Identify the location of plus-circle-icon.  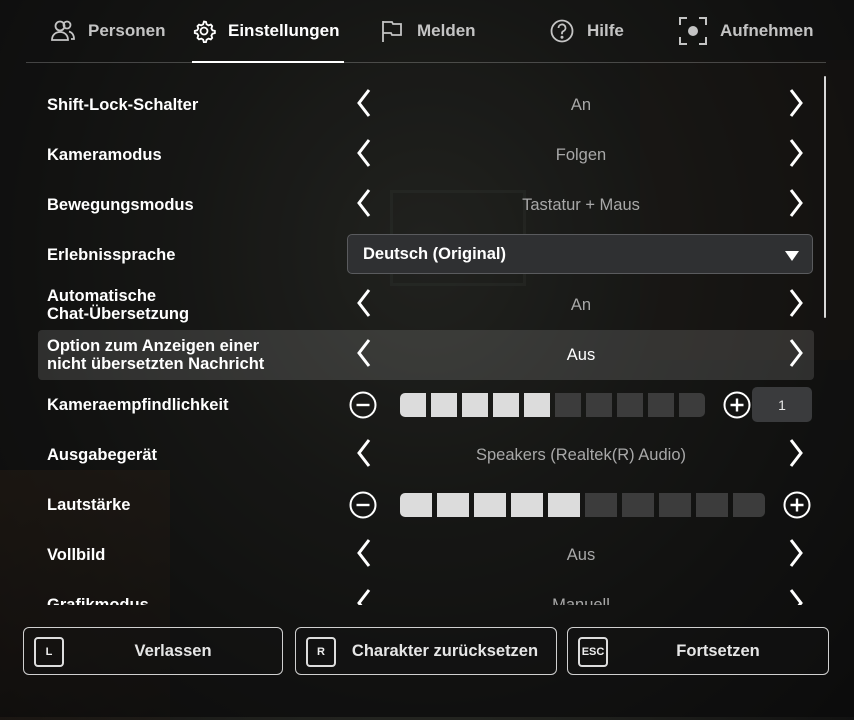
(737, 407).